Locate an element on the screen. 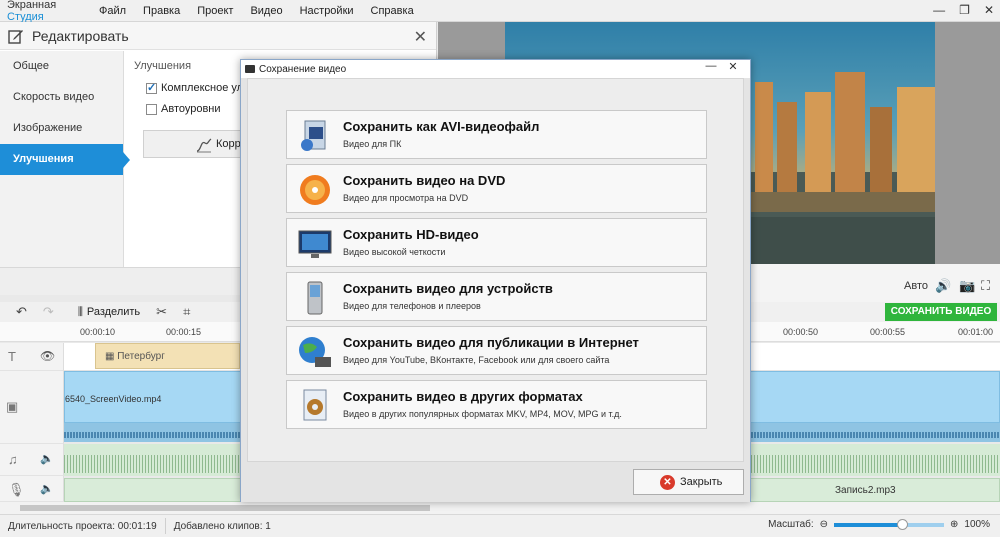 The width and height of the screenshot is (1000, 537). edit-content: Улучшения Комплексное улу Автоуровни is located at coordinates (191, 92).